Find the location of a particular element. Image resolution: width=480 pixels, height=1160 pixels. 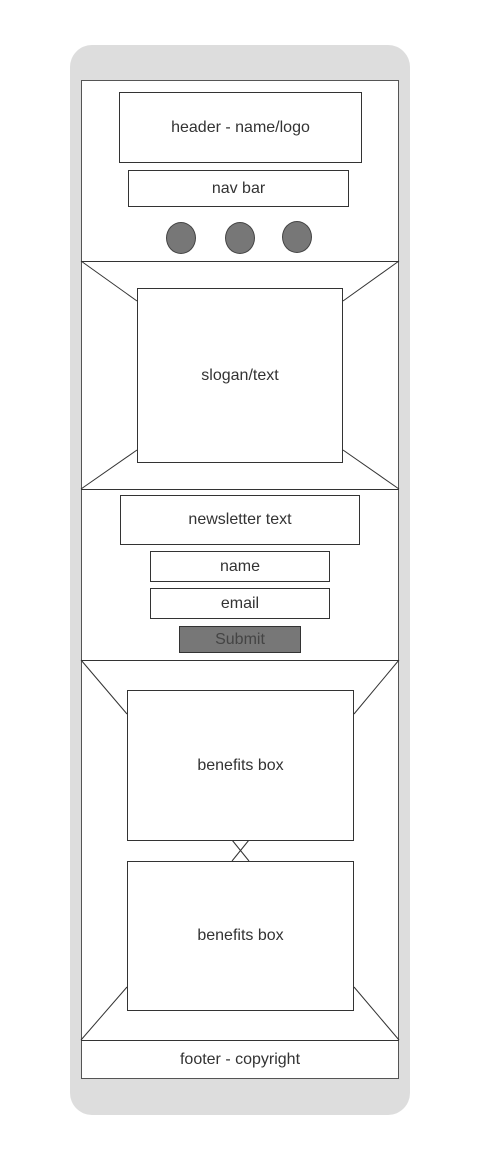

slogan-box: slogan/text is located at coordinates (240, 375).